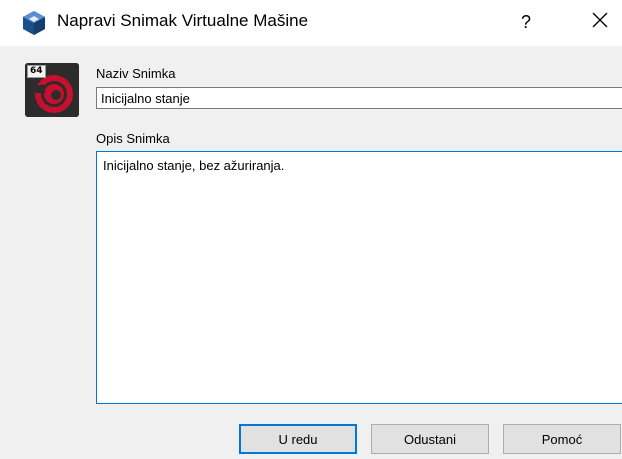  I want to click on os-type-badge: 64, so click(52, 90).